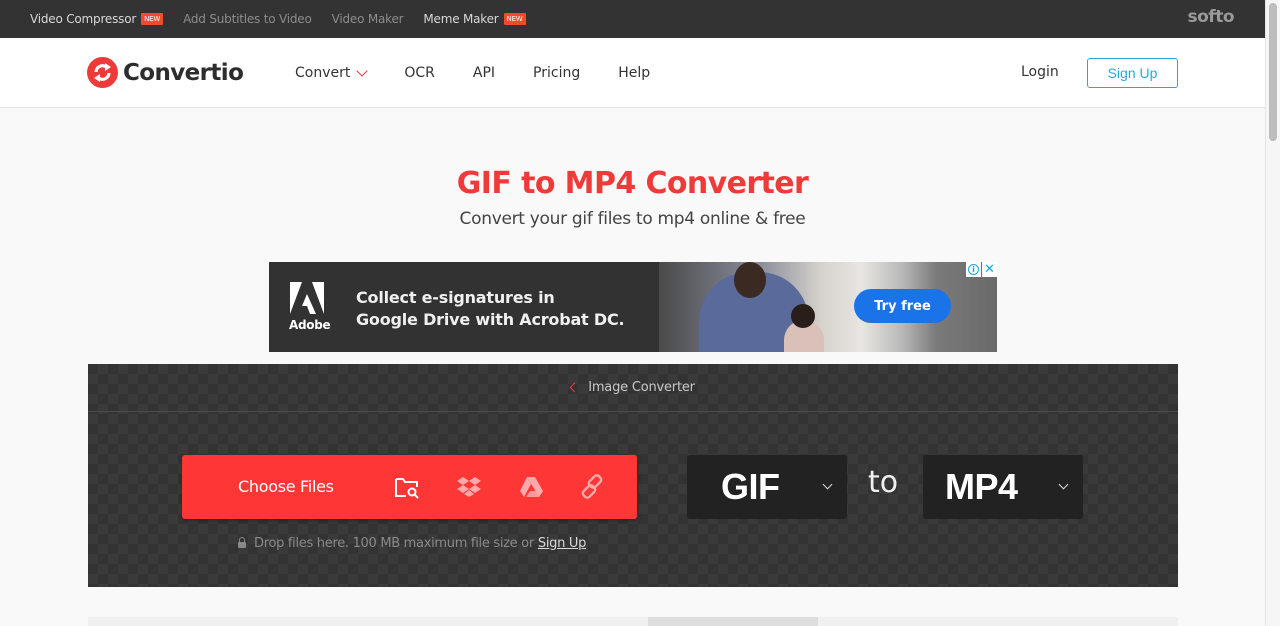 This screenshot has height=626, width=1280. I want to click on nav-item-api: API, so click(484, 73).